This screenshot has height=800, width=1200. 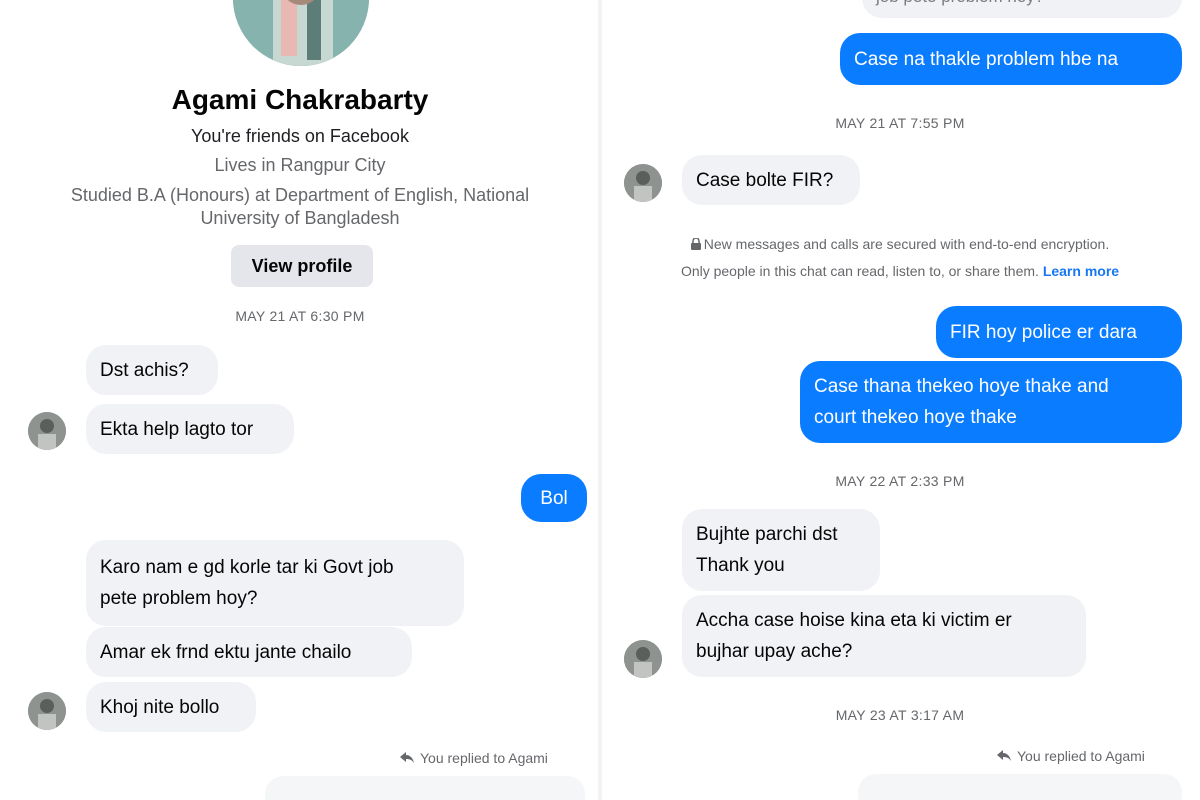 What do you see at coordinates (300, 316) in the screenshot?
I see `timestamp: MAY 21 AT 6:30 PM` at bounding box center [300, 316].